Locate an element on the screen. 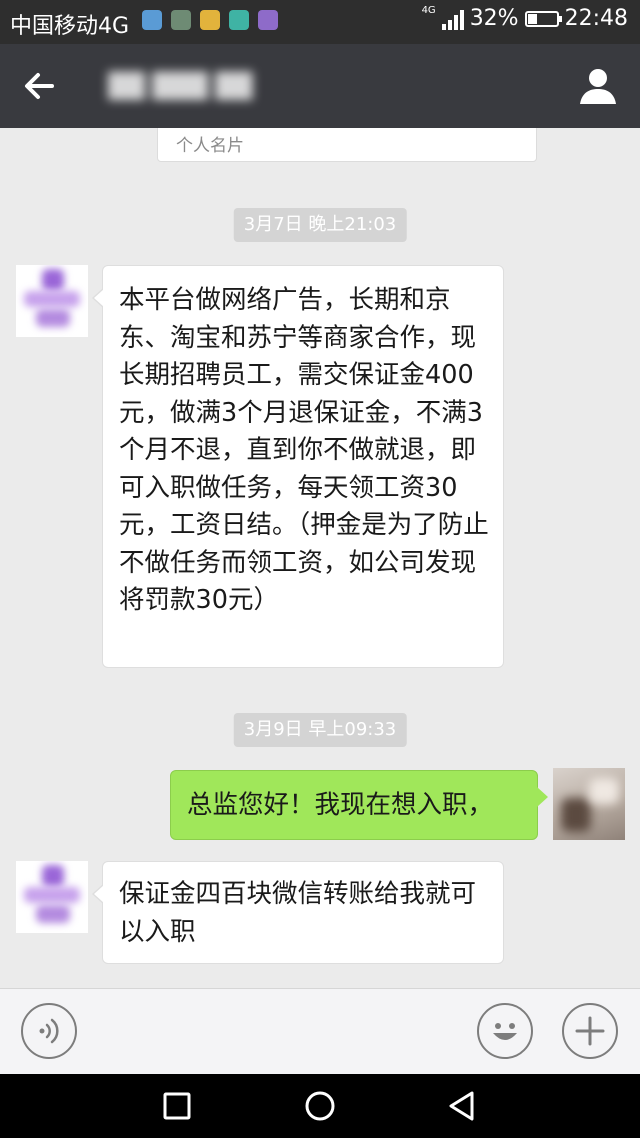 This screenshot has height=1138, width=640. status-right-icons: 4G 32% 22:48 is located at coordinates (524, 17).